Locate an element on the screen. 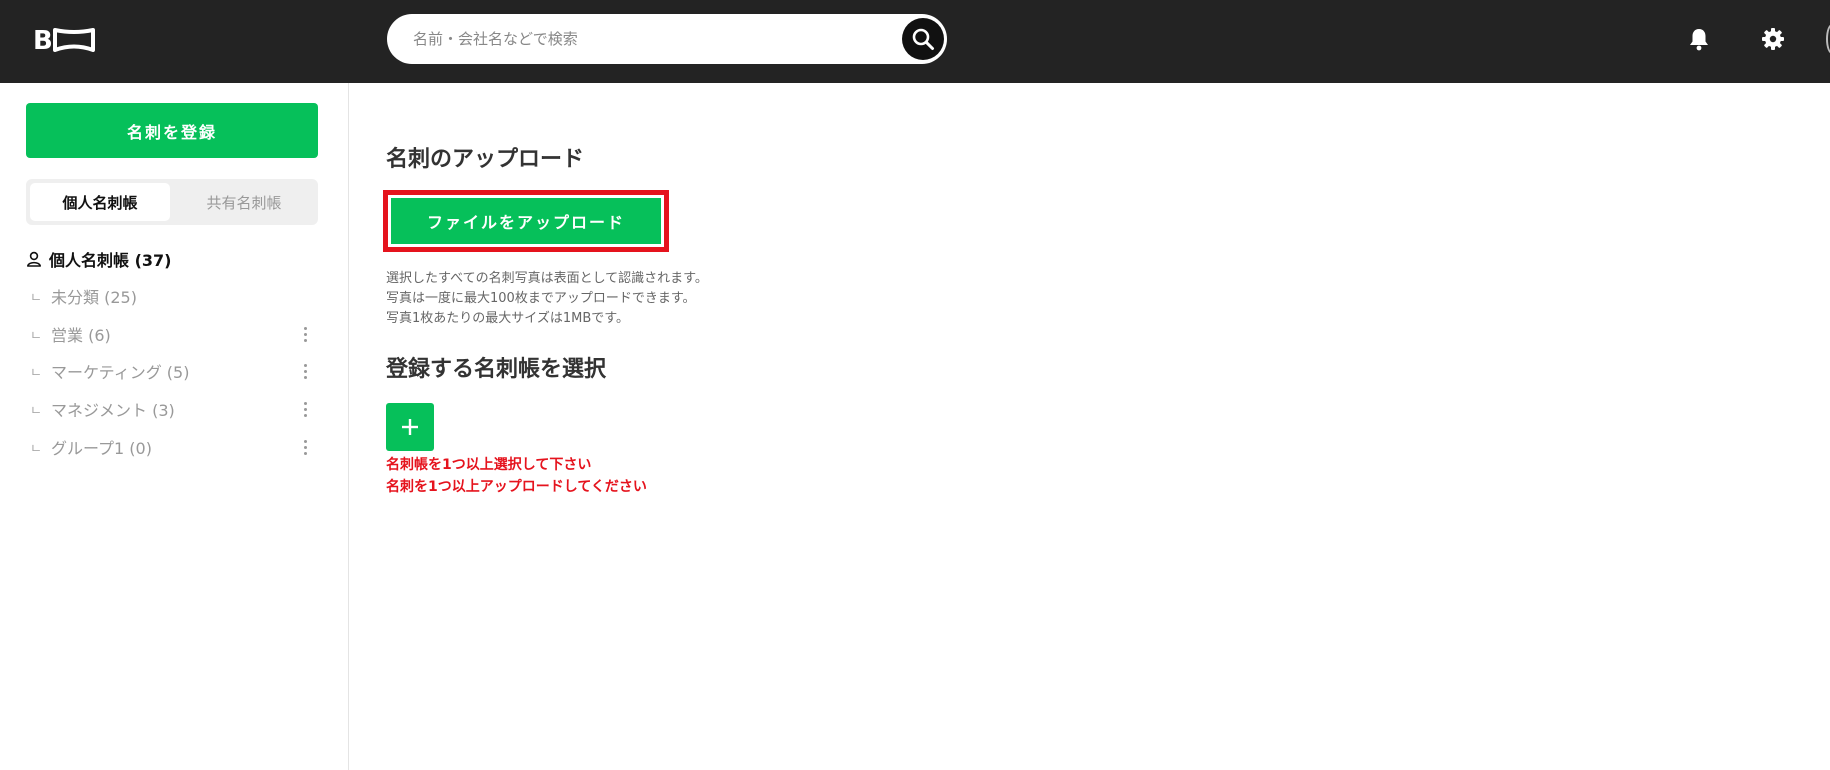 The width and height of the screenshot is (1830, 770). search-icon is located at coordinates (923, 39).